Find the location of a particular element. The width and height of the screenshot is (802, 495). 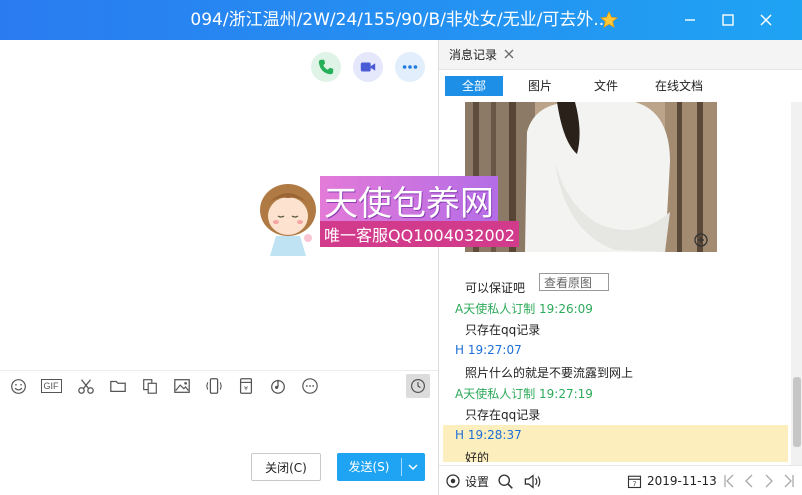

close-window-button is located at coordinates (766, 20).